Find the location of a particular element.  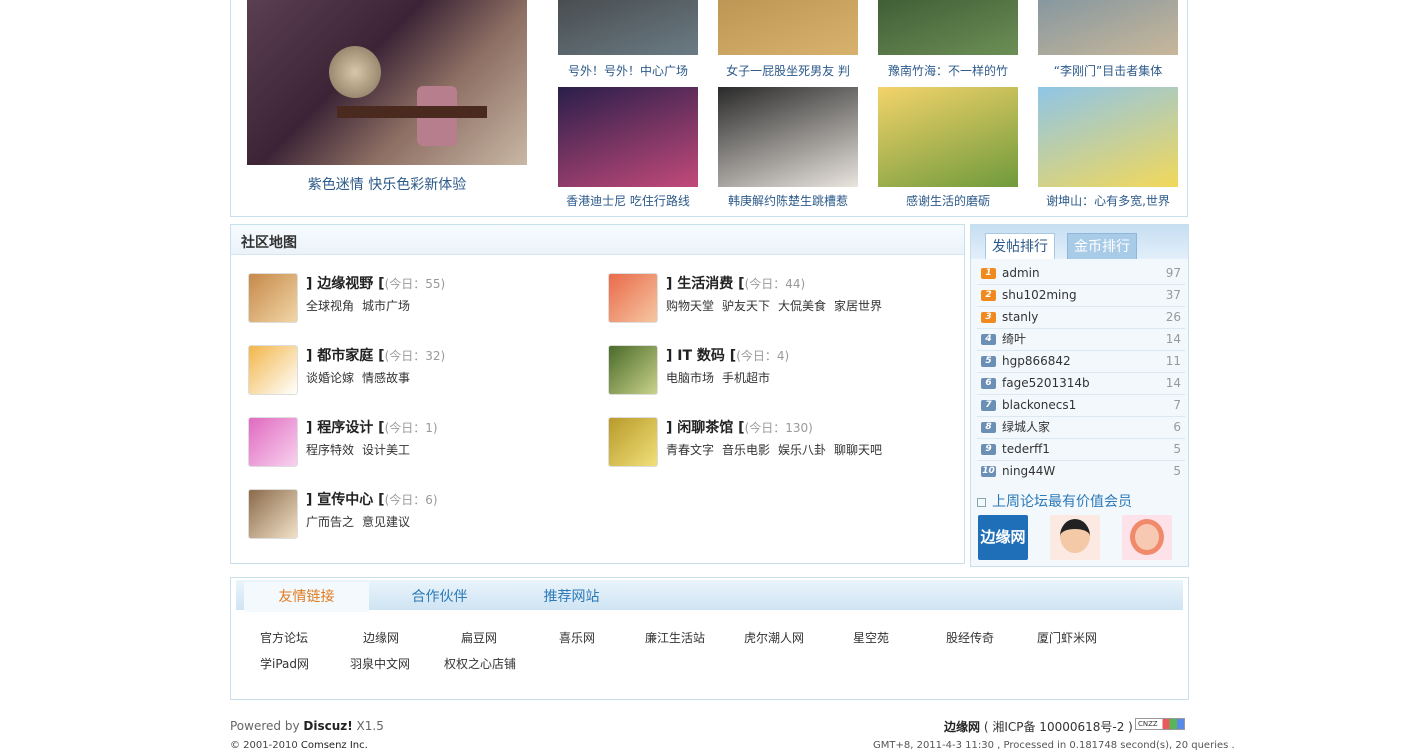

subforum-link: 手机超市 is located at coordinates (746, 378).